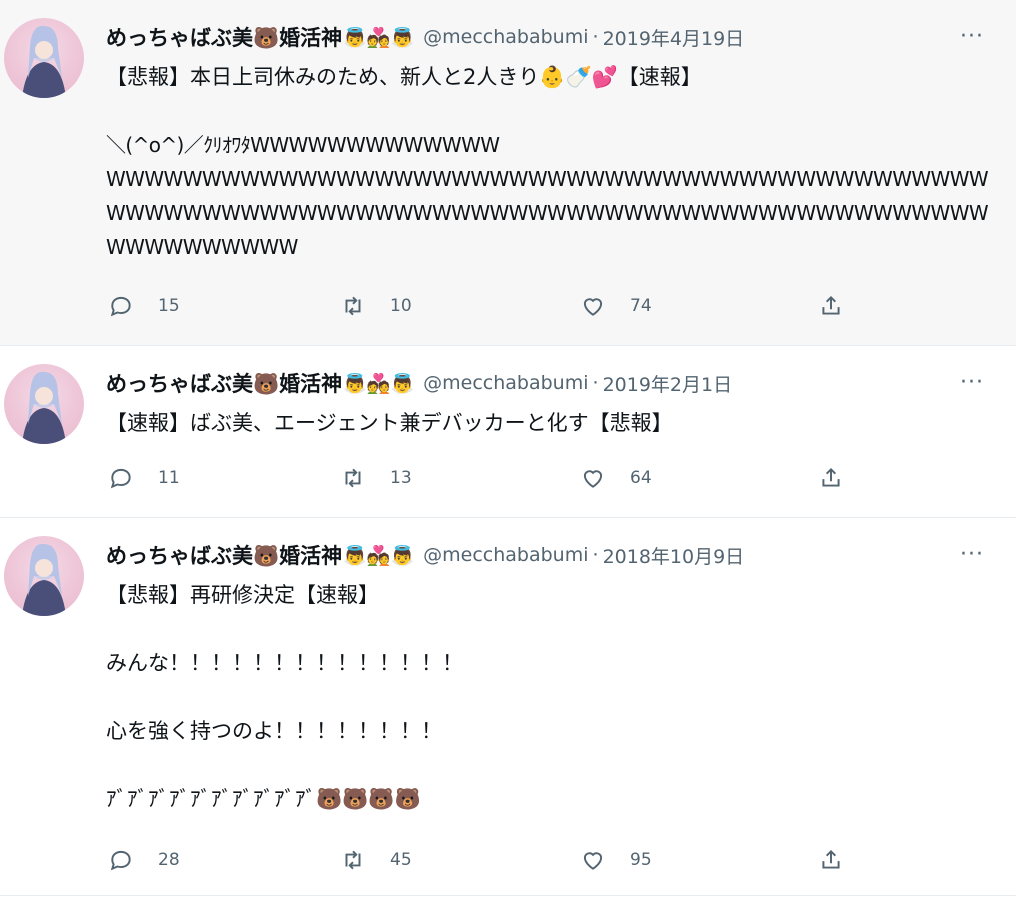  Describe the element at coordinates (641, 478) in the screenshot. I see `like-count: 64` at that location.